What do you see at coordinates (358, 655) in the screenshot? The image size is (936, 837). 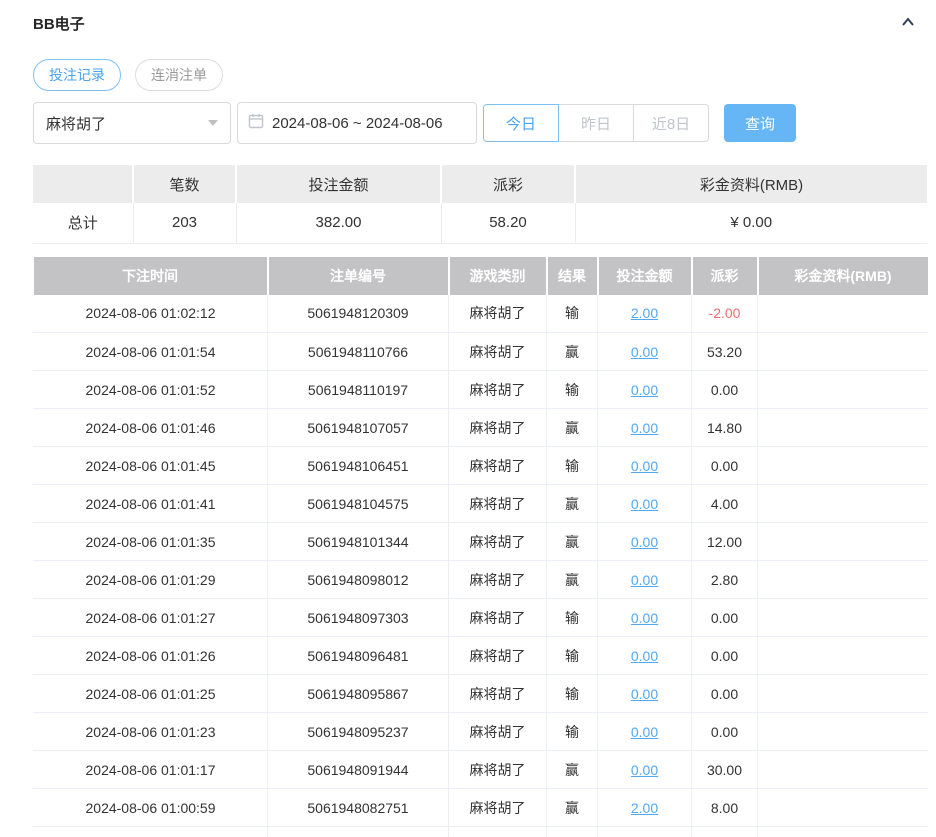 I see `order-number-cell: 5061948096481` at bounding box center [358, 655].